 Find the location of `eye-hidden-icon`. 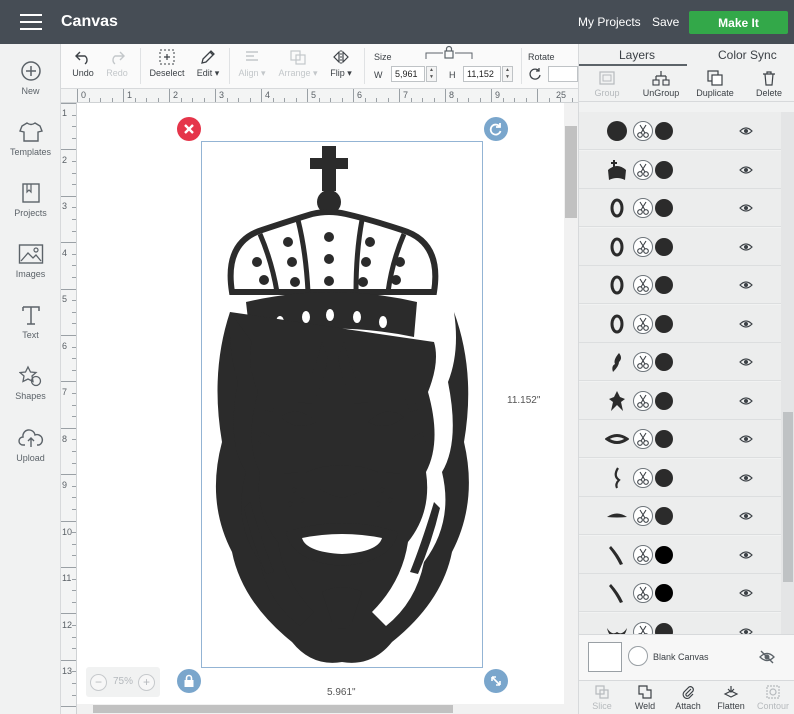

eye-hidden-icon is located at coordinates (767, 657).